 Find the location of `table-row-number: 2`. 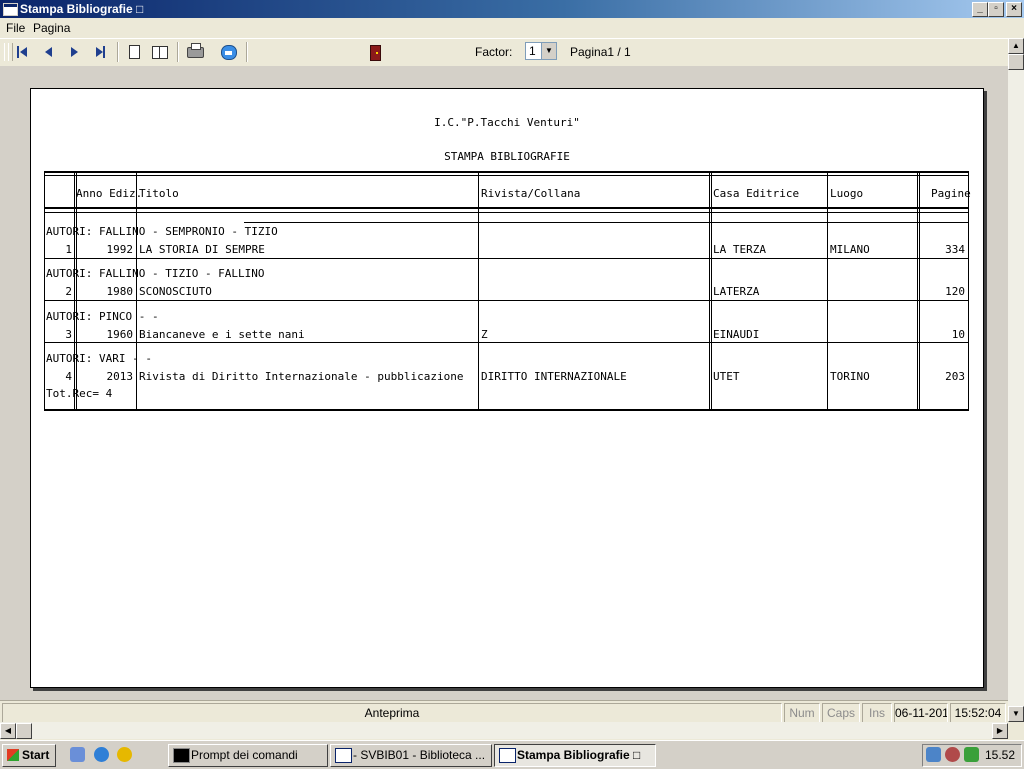

table-row-number: 2 is located at coordinates (68, 291).